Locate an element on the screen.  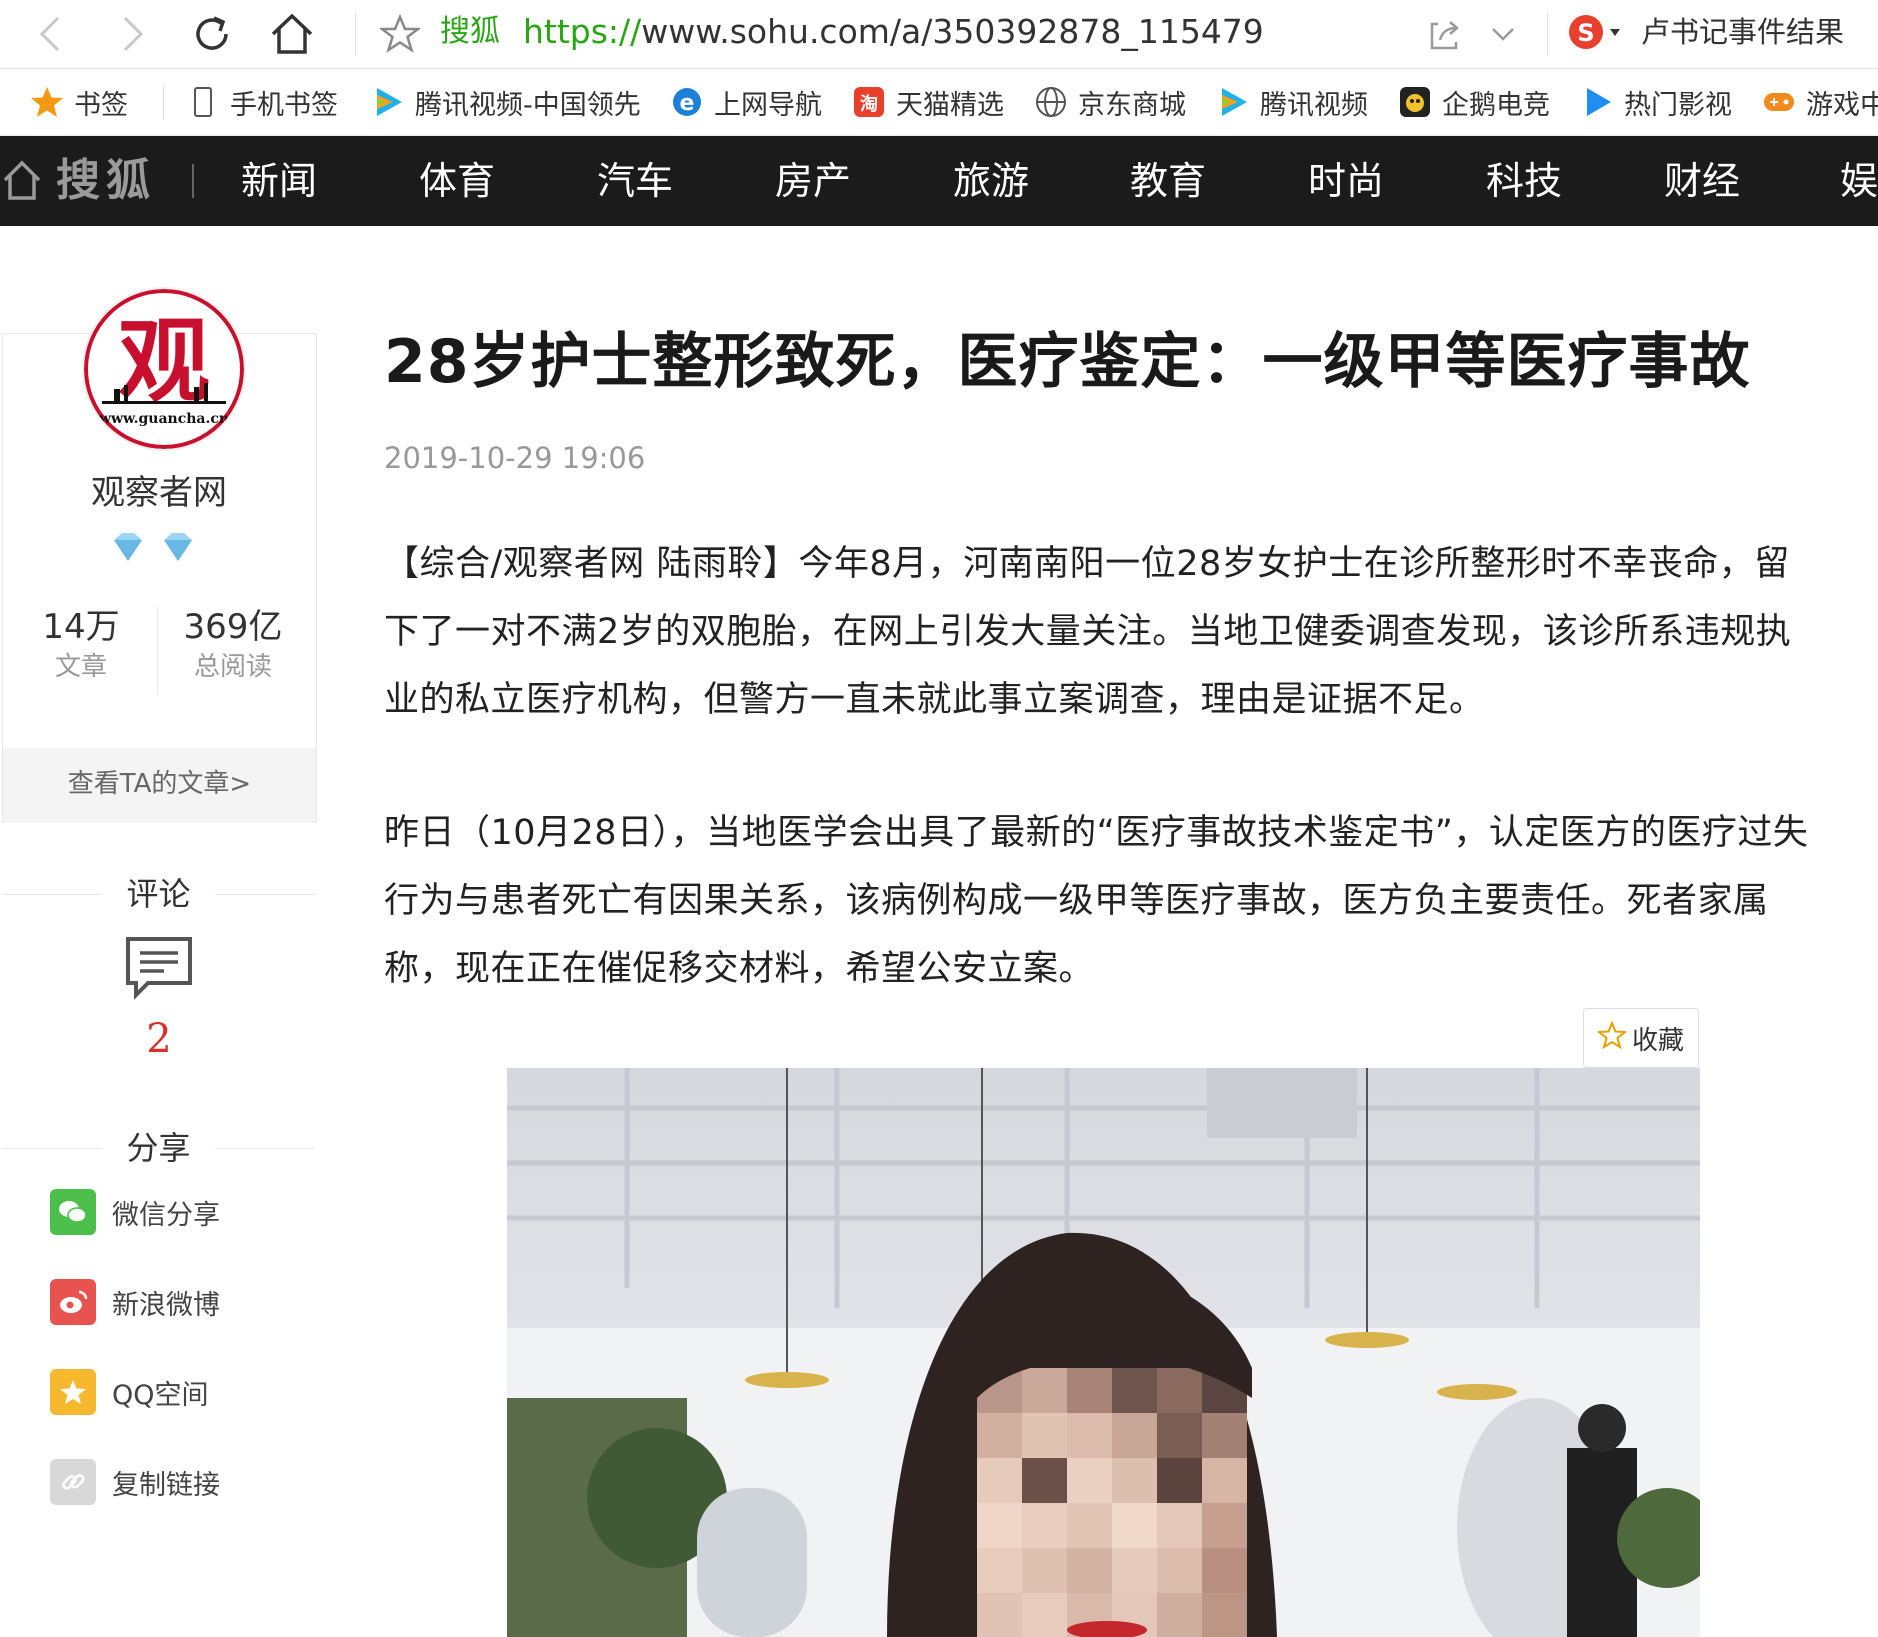
bookmark-item: 热门影视 is located at coordinates (1656, 102).